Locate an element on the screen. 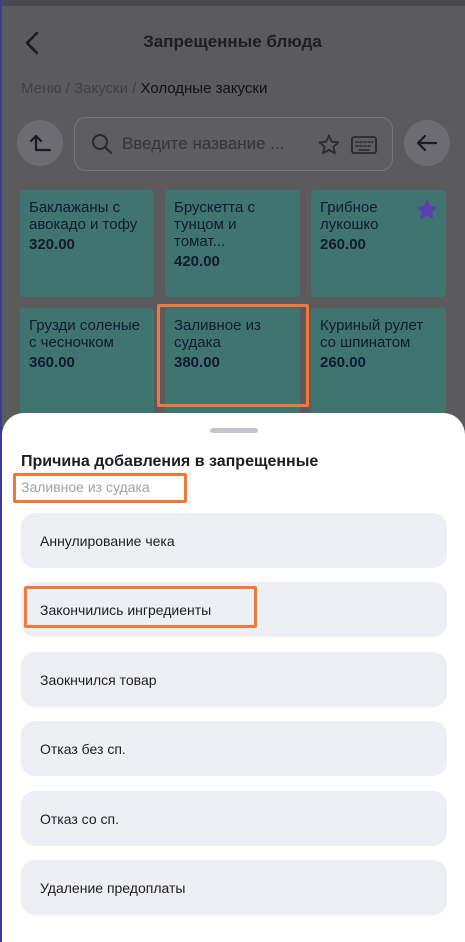 Image resolution: width=465 pixels, height=942 pixels. dish-tile: Брускетта с тунцом и томат... 420.00 is located at coordinates (232, 243).